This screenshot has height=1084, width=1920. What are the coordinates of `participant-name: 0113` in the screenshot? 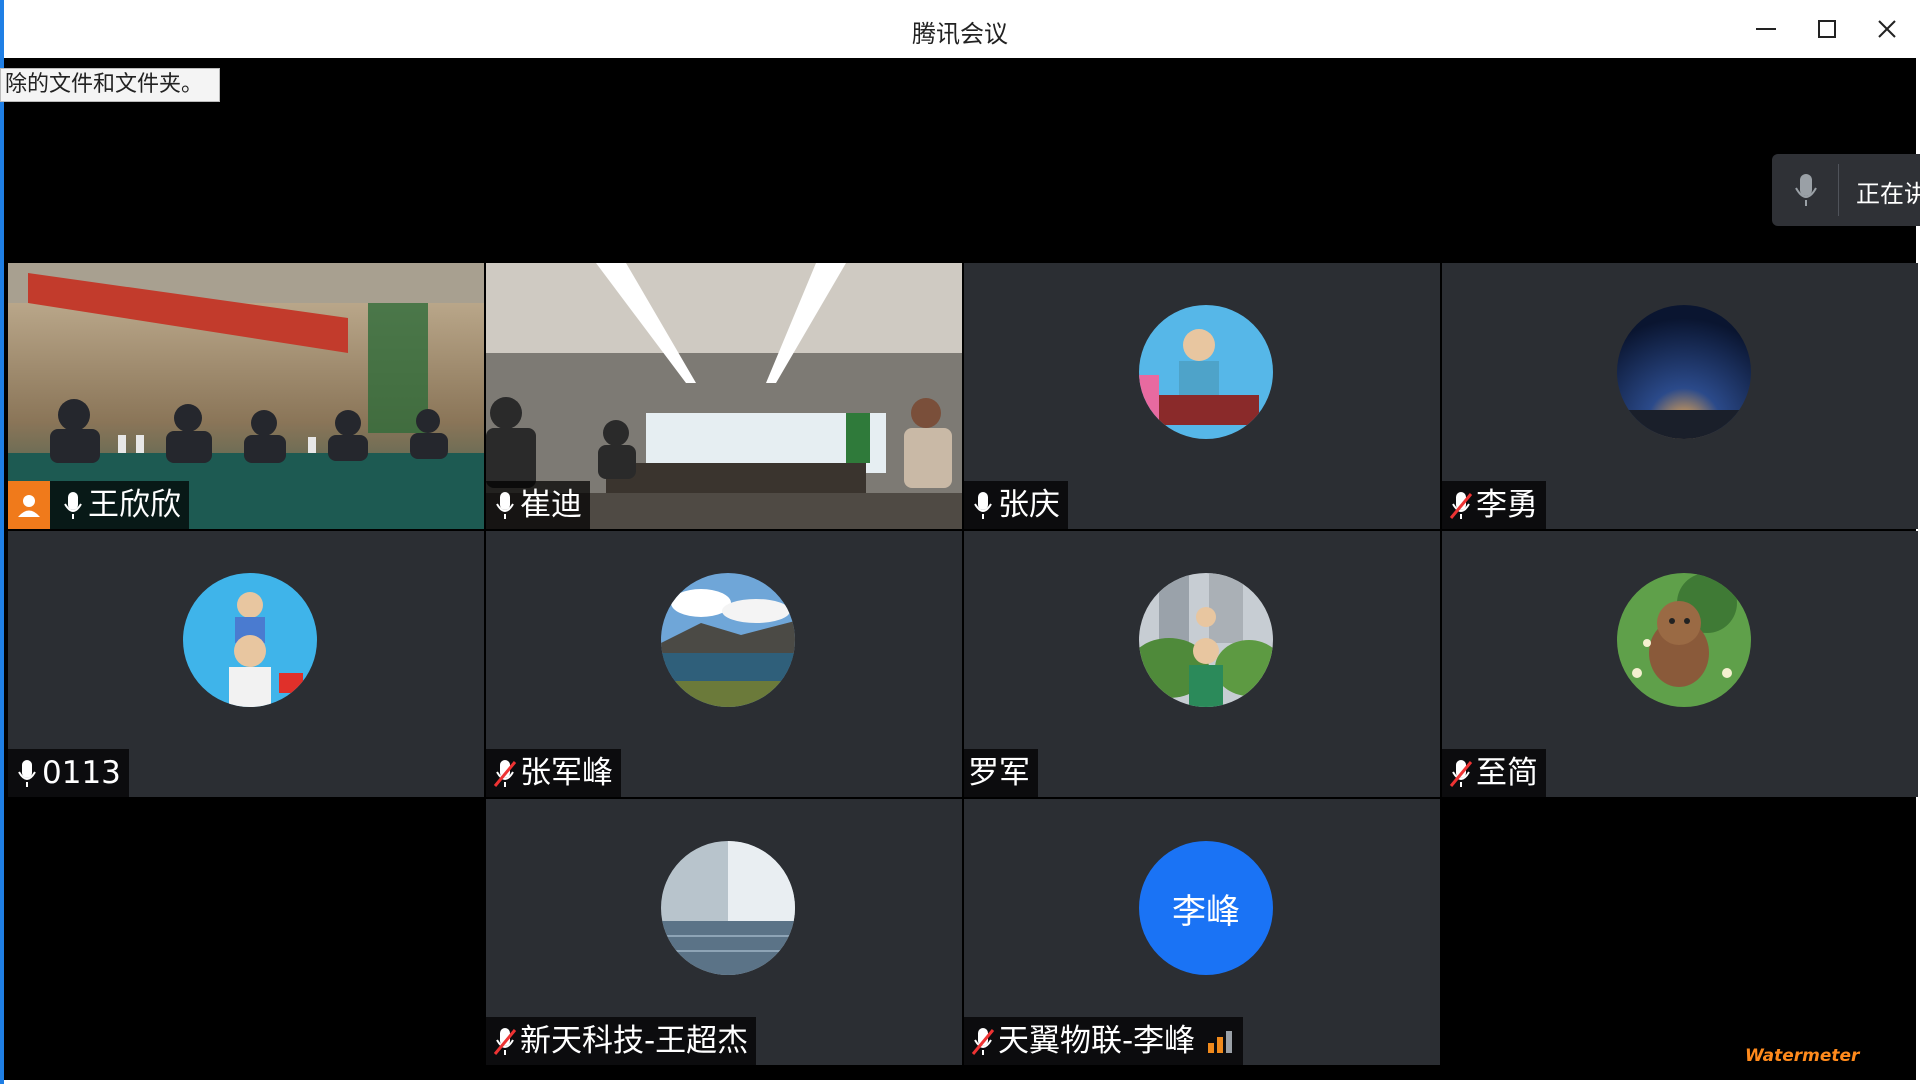 It's located at (81, 773).